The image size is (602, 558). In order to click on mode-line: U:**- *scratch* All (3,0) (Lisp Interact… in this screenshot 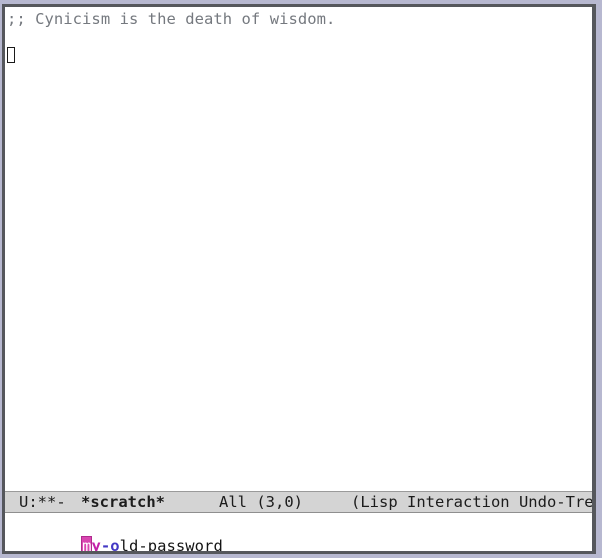, I will do `click(298, 502)`.